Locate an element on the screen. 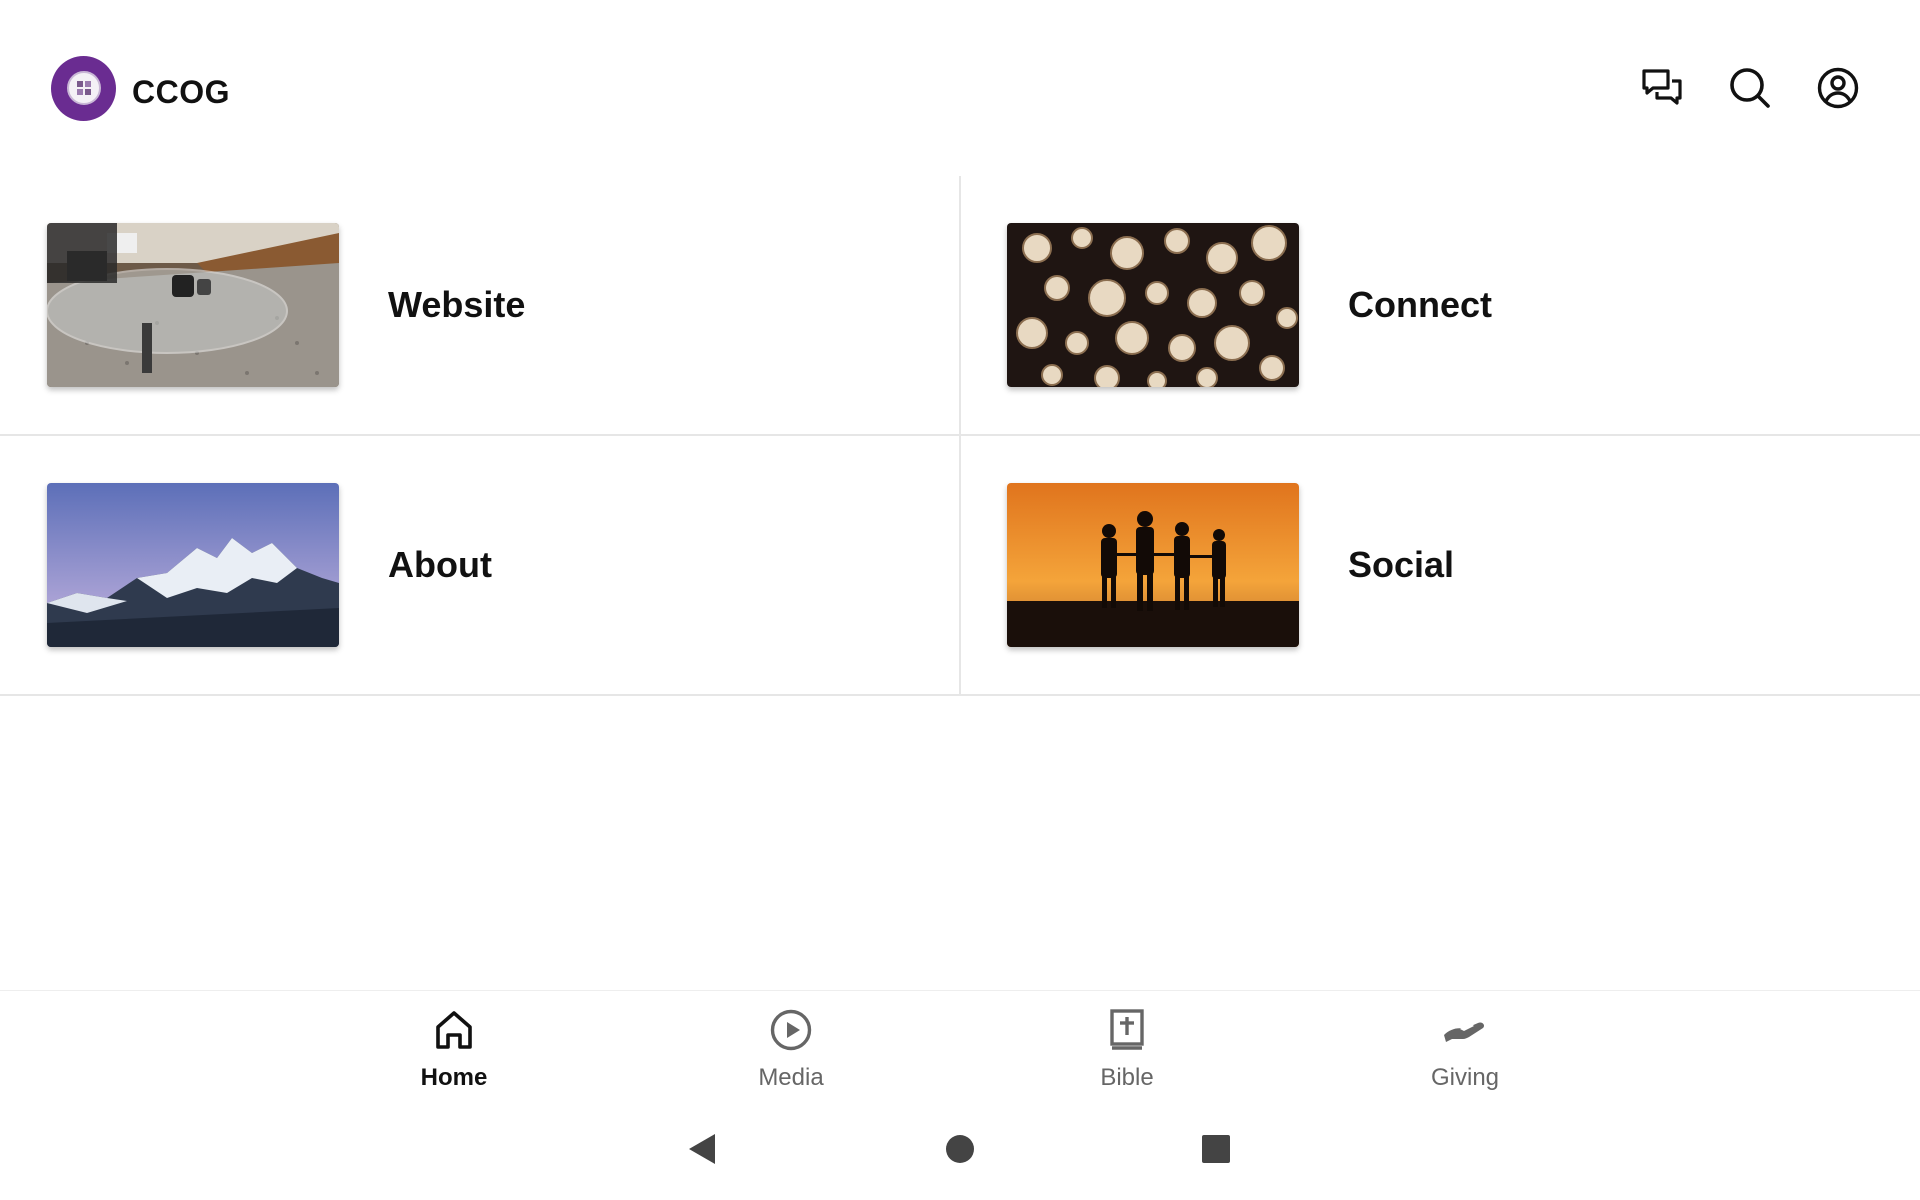  app-name: CCOG is located at coordinates (181, 91).